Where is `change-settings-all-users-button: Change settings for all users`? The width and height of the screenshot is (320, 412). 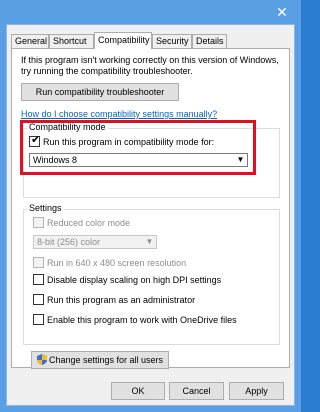 change-settings-all-users-button: Change settings for all users is located at coordinates (100, 360).